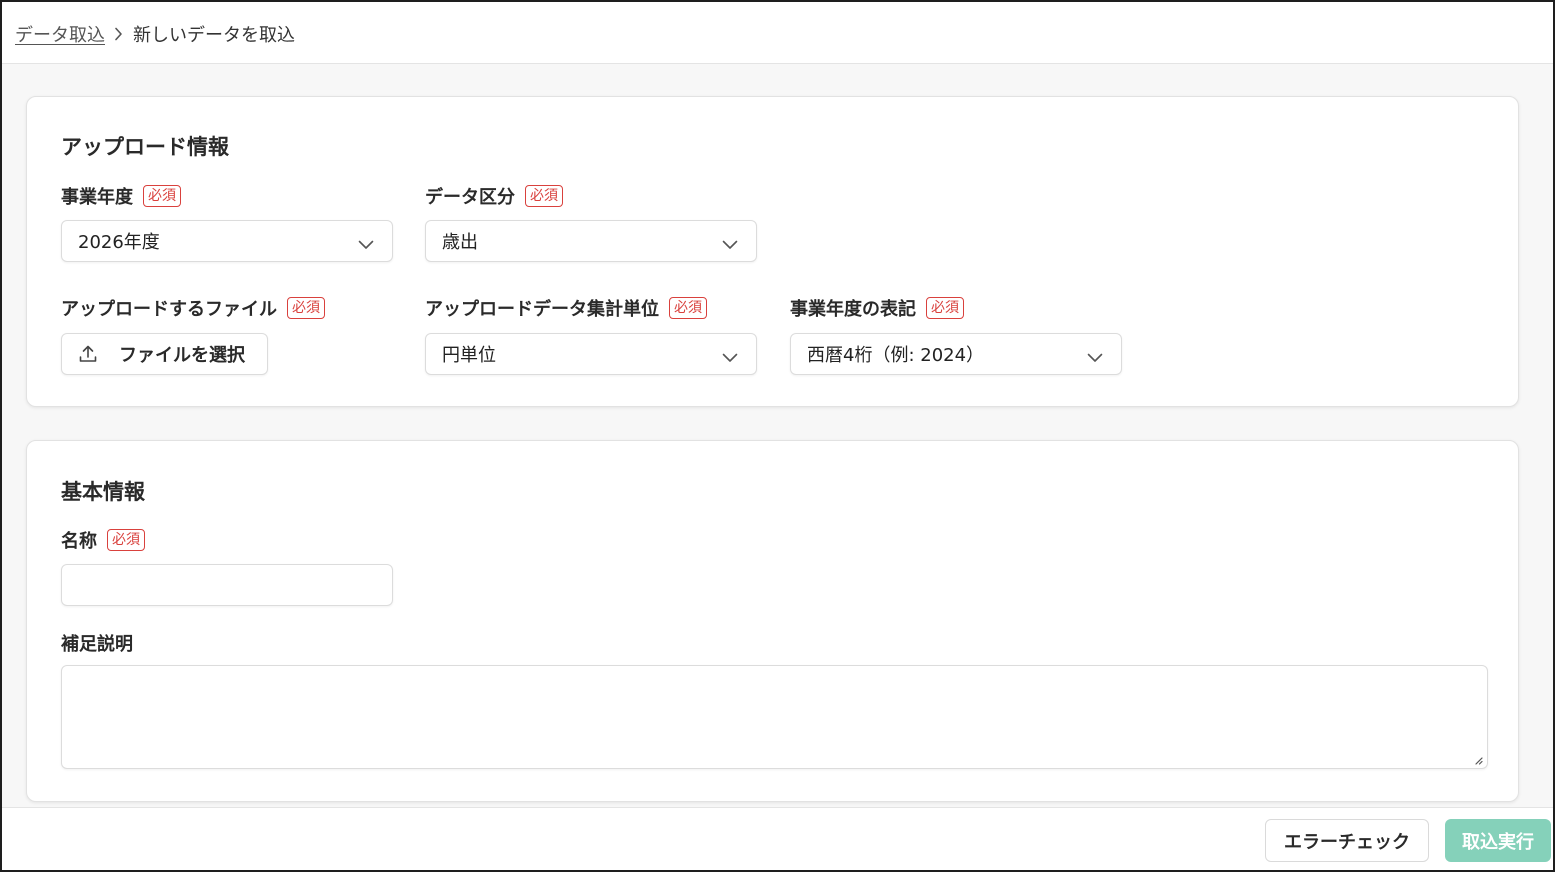 The height and width of the screenshot is (872, 1555). What do you see at coordinates (79, 541) in the screenshot?
I see `name-label-text: 名称` at bounding box center [79, 541].